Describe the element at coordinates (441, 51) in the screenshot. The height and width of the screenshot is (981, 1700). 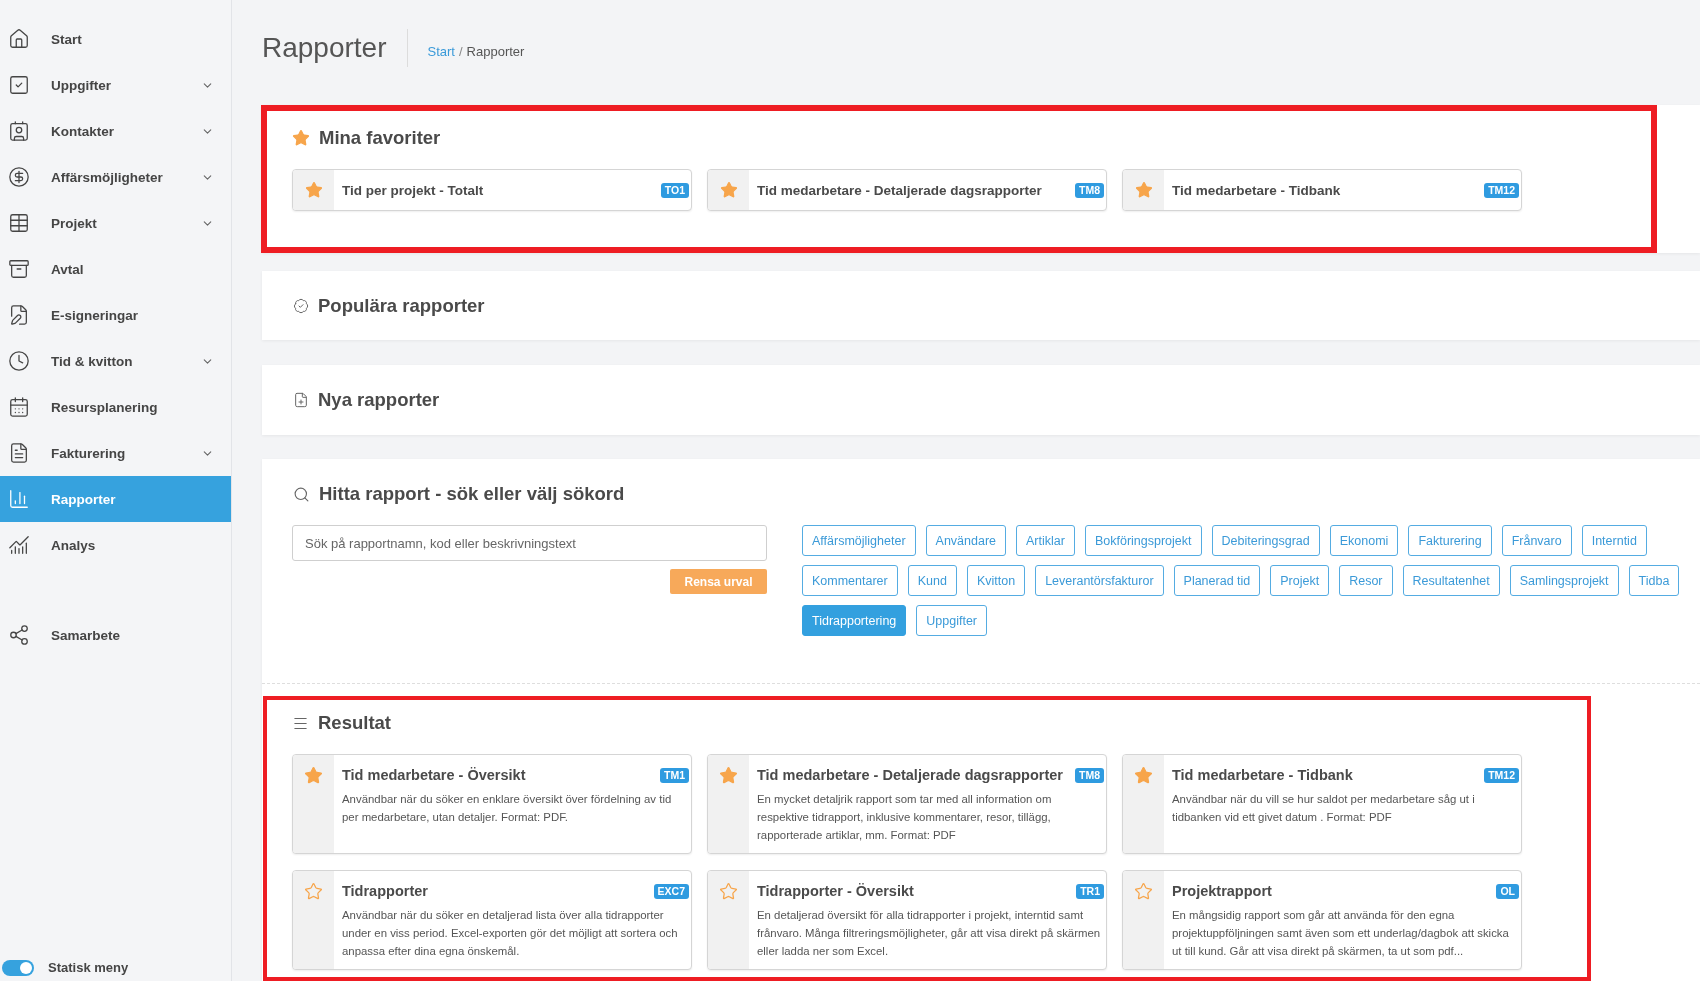
I see `breadcrumb-link: Start` at that location.